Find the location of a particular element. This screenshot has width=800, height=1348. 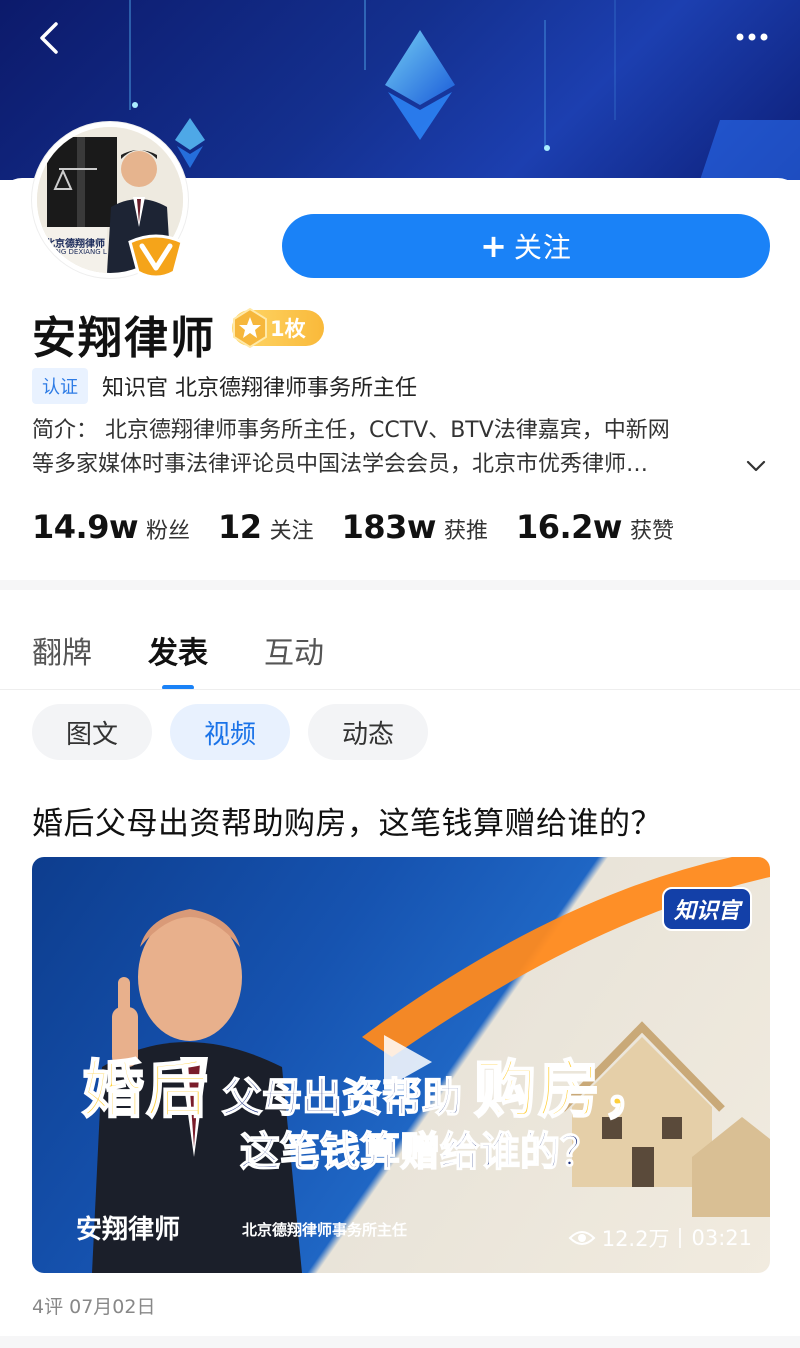

chip-image-text: 图文 is located at coordinates (92, 732).